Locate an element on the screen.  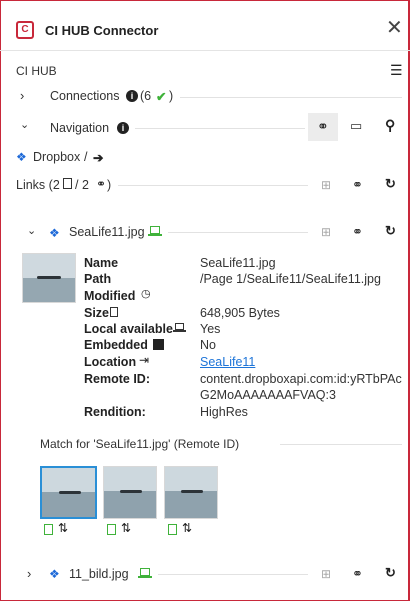
detail-value-remote-id: content.dropboxapi.com:id:yRTbPAc is located at coordinates (301, 379).